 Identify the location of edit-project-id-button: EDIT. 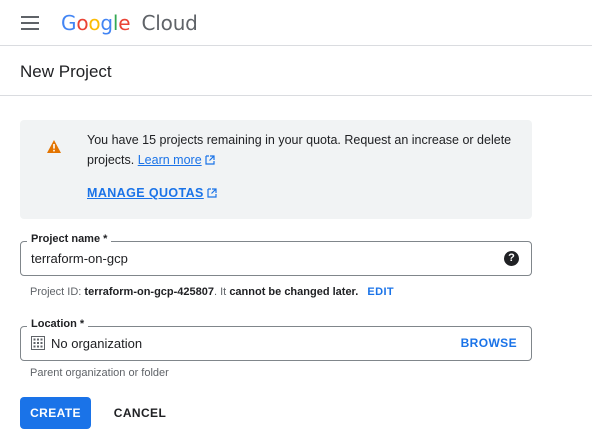
(380, 292).